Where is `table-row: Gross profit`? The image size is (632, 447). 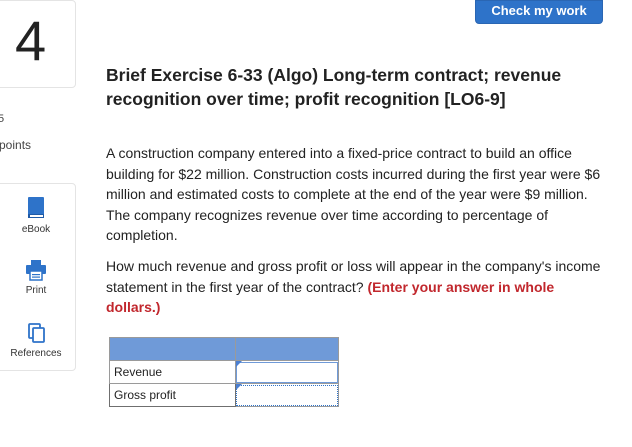
table-row: Gross profit is located at coordinates (224, 395).